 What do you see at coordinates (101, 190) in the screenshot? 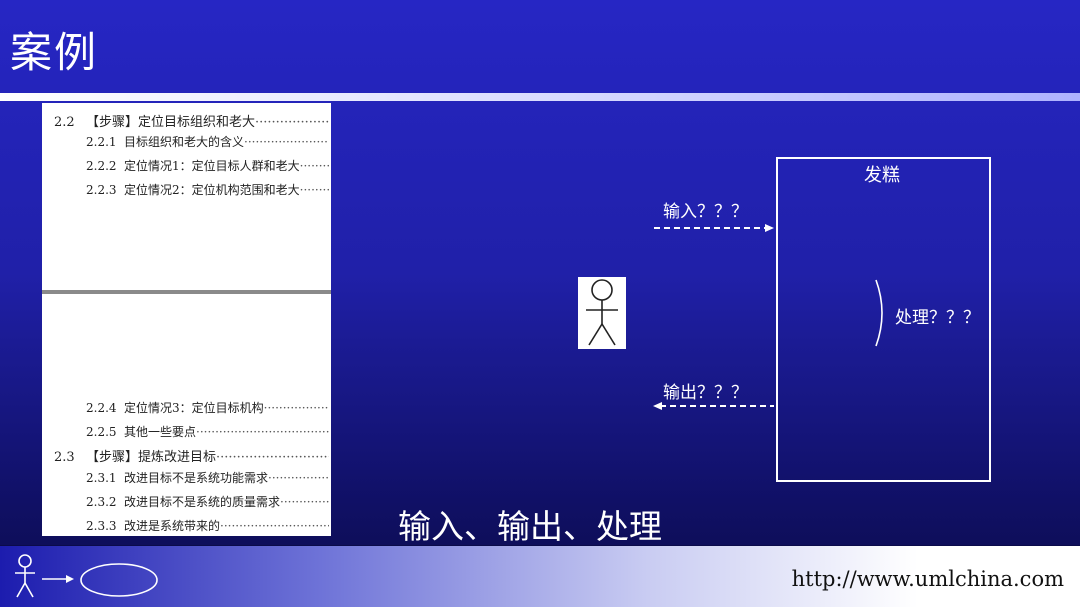
I see `toc-entry-number: 2.2.3` at bounding box center [101, 190].